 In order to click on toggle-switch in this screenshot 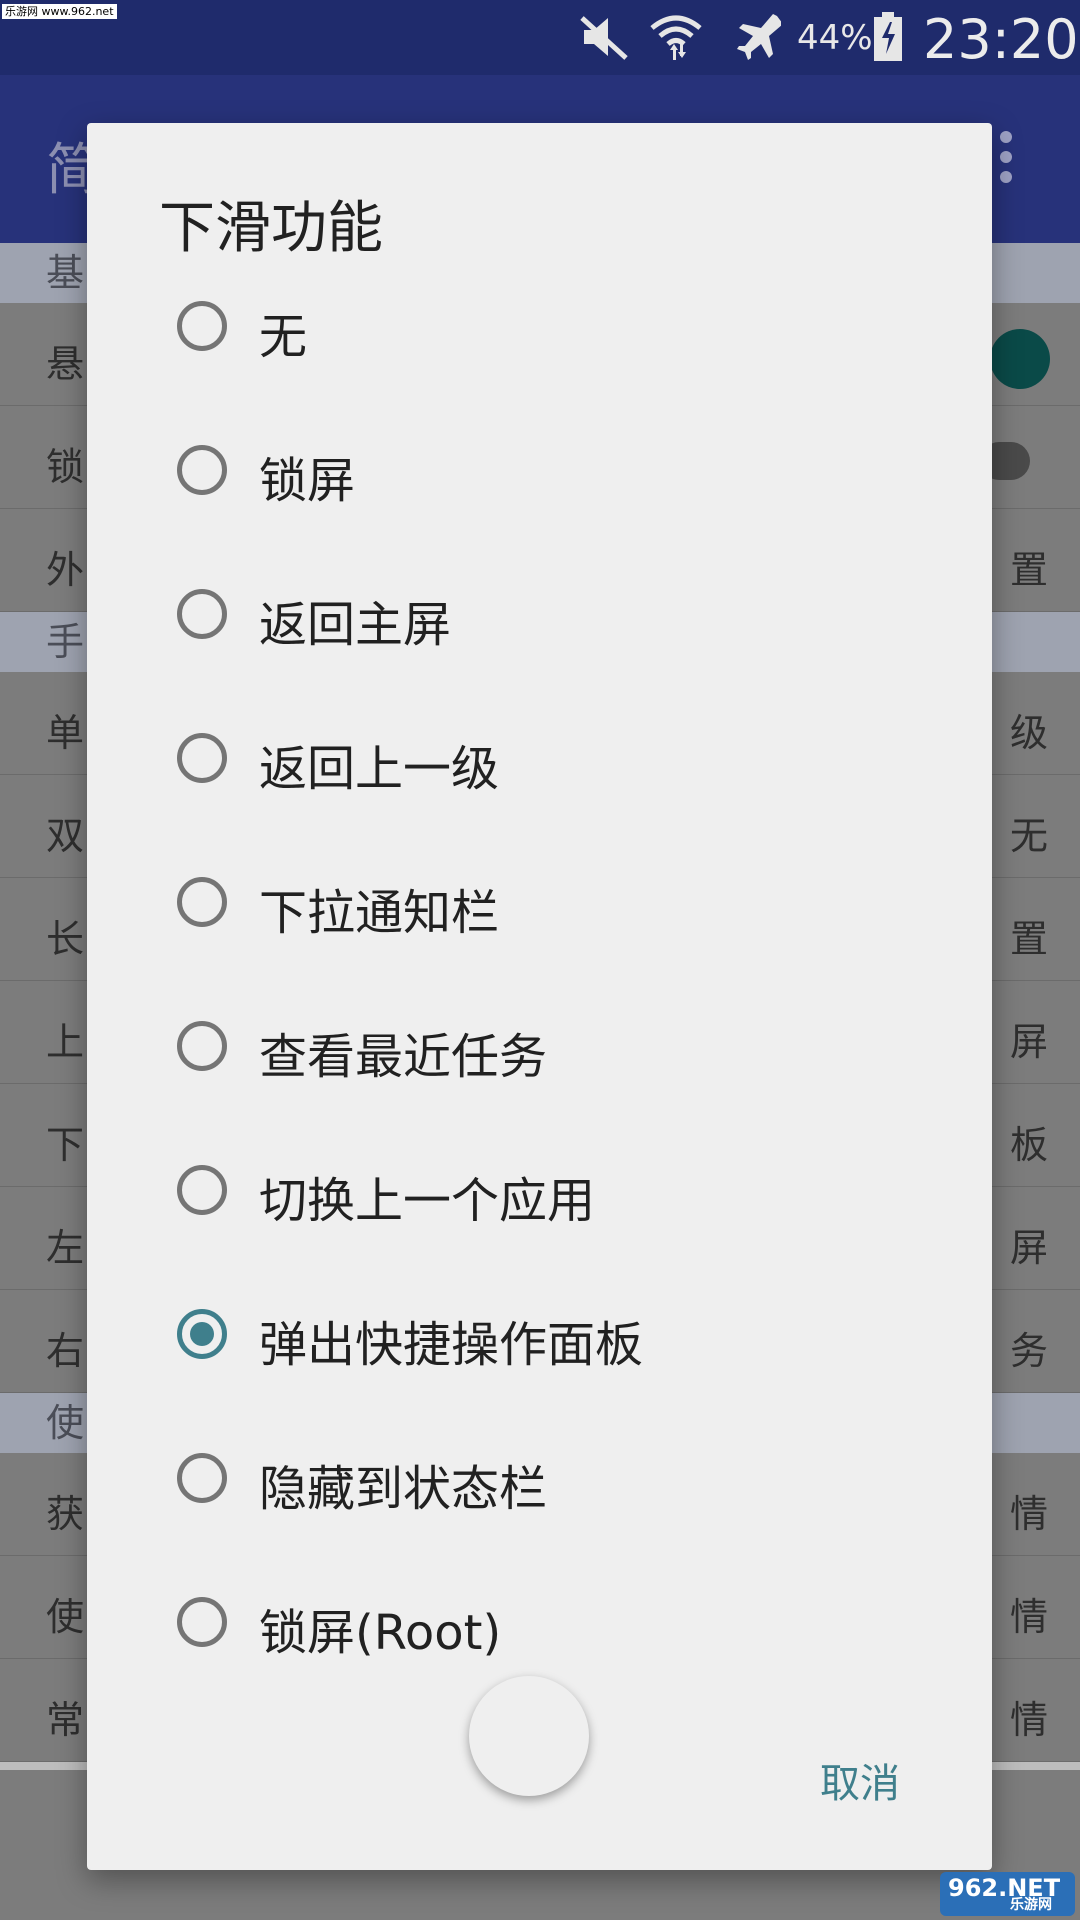, I will do `click(1020, 359)`.